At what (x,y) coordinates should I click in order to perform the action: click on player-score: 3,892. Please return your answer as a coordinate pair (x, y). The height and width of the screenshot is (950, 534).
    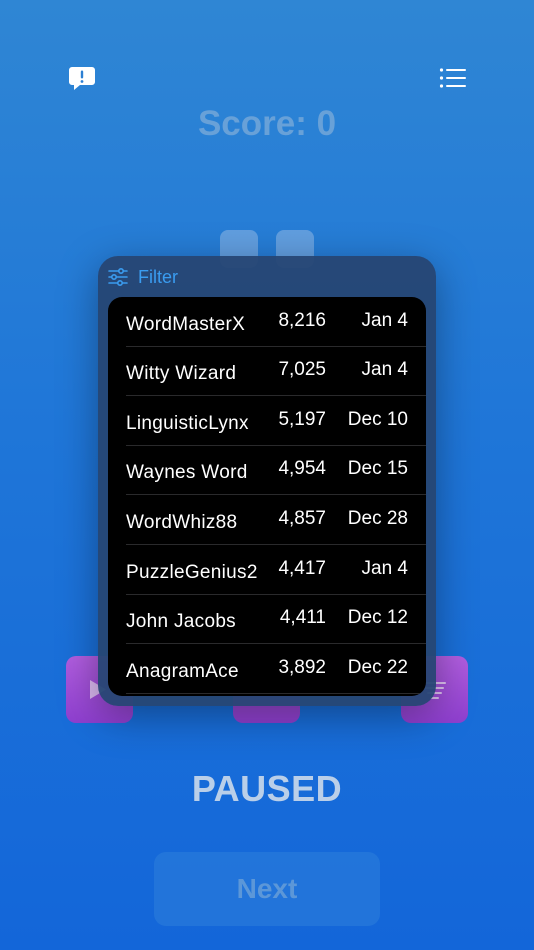
    Looking at the image, I should click on (302, 667).